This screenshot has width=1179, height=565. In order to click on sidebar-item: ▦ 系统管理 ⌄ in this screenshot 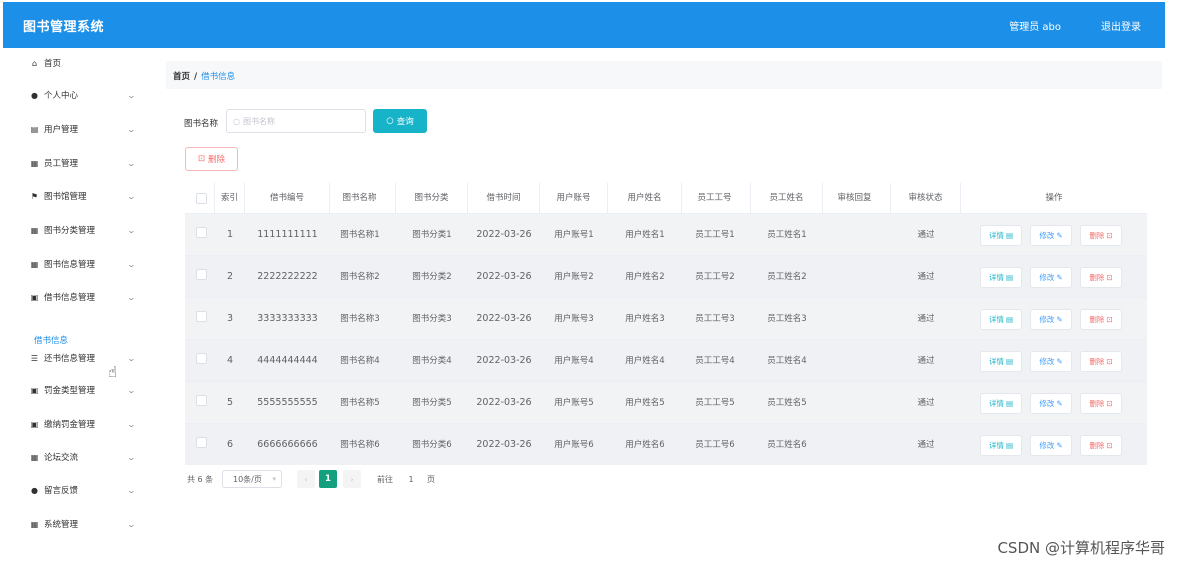, I will do `click(81, 524)`.